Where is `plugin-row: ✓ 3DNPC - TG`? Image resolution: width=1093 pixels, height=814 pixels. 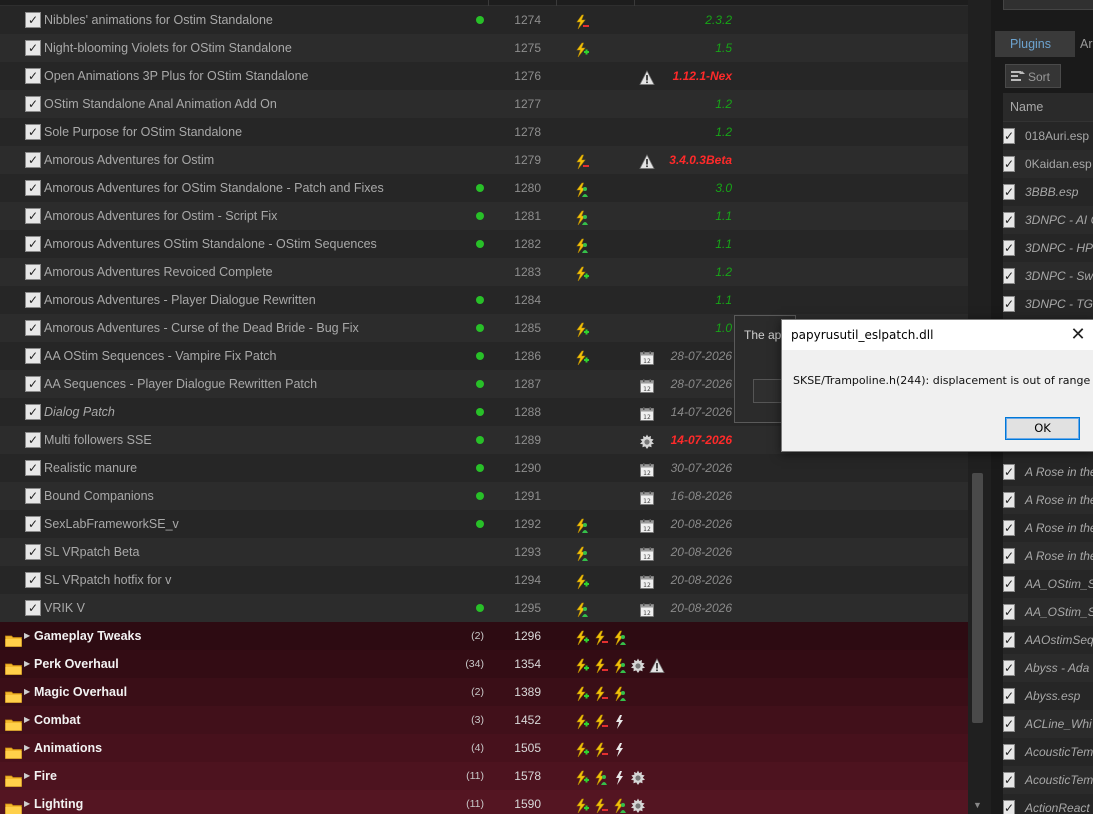
plugin-row: ✓ 3DNPC - TG is located at coordinates (1048, 304).